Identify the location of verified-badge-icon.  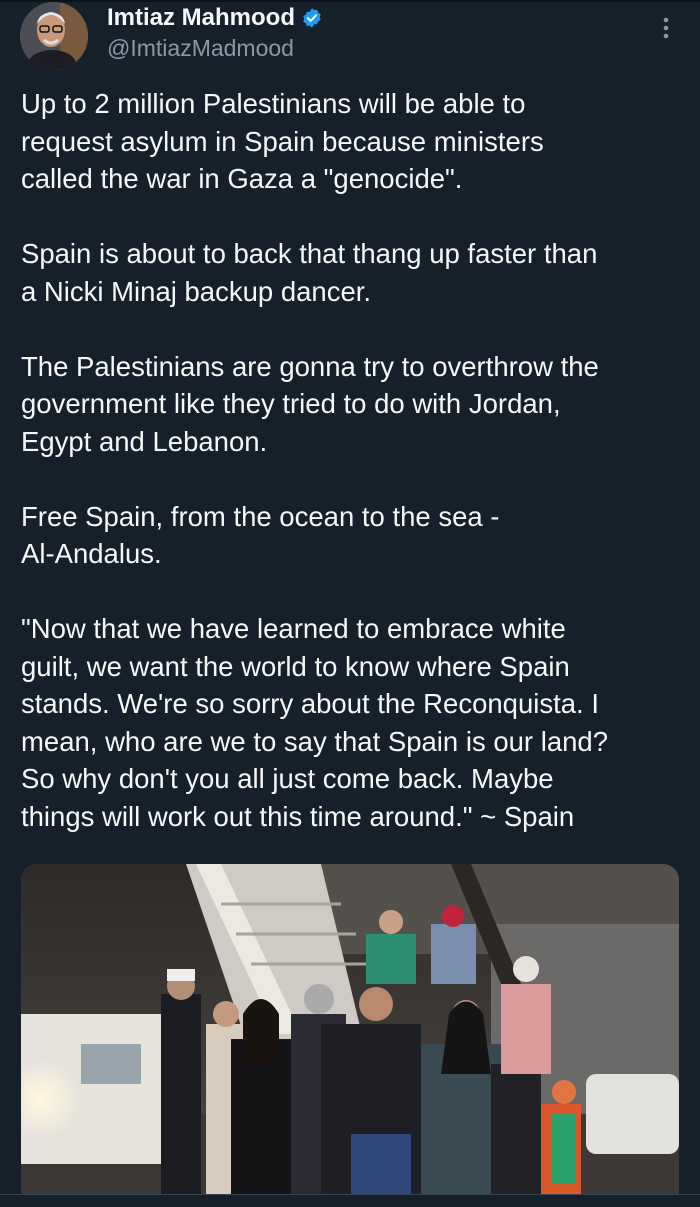
(312, 18).